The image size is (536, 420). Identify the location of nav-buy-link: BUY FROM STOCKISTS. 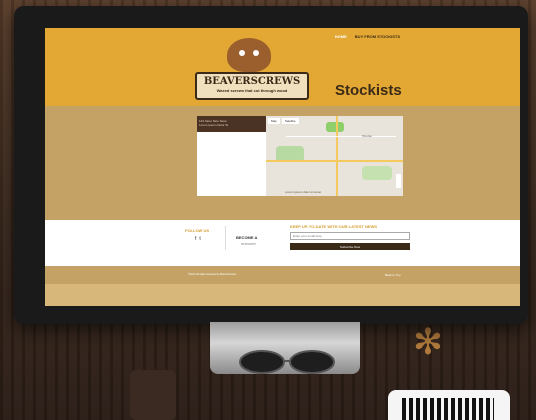
(377, 36).